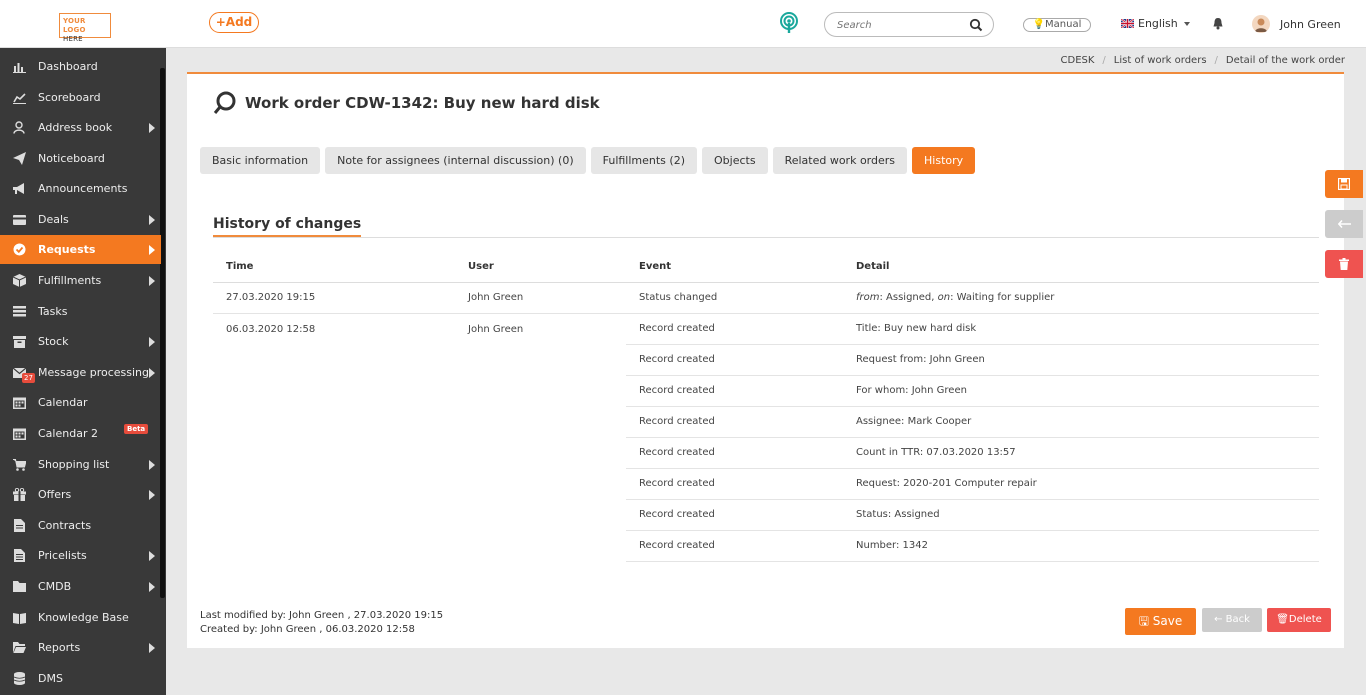 The width and height of the screenshot is (1366, 695). What do you see at coordinates (1186, 23) in the screenshot?
I see `chevron-down-icon` at bounding box center [1186, 23].